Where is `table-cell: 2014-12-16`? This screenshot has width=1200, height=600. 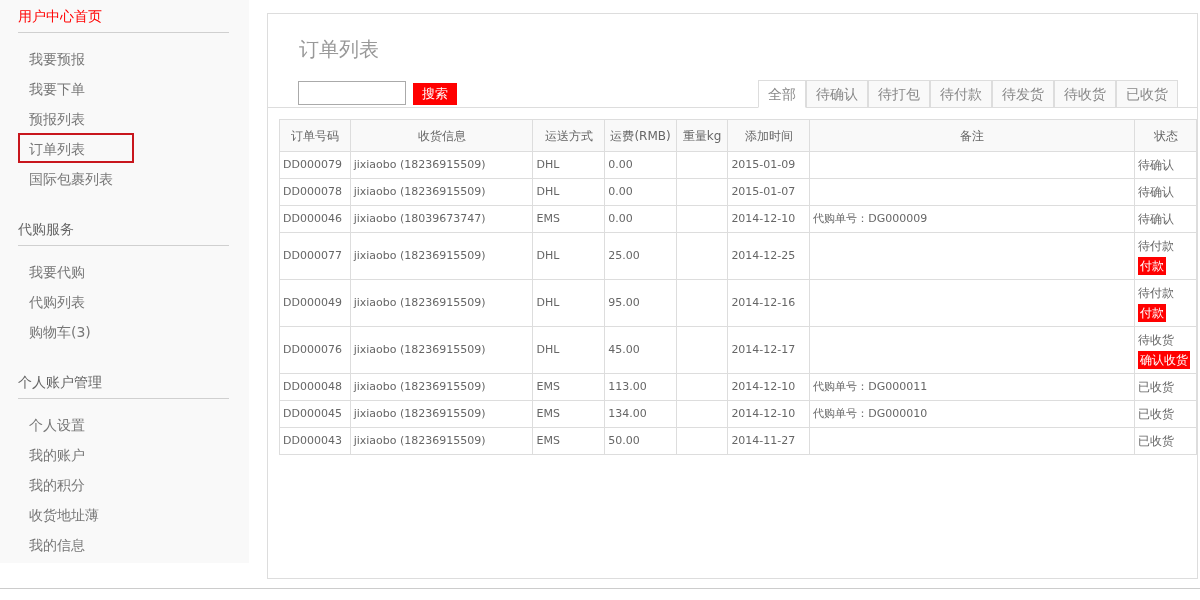 table-cell: 2014-12-16 is located at coordinates (768, 303).